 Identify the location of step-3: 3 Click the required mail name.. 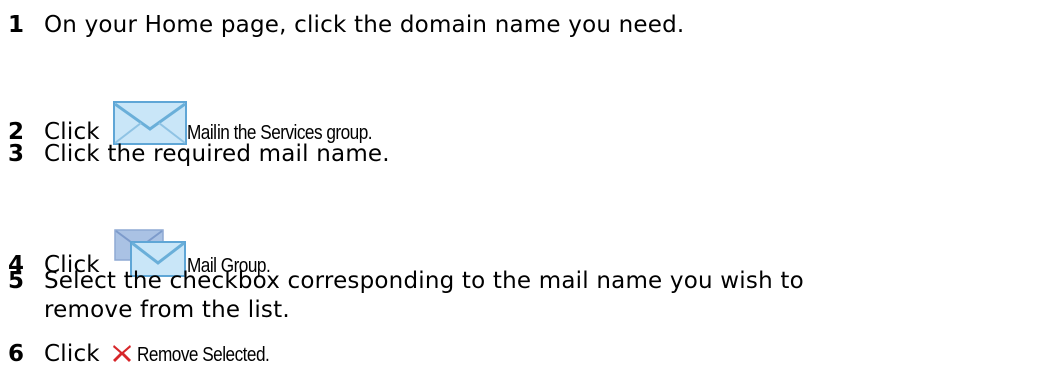
(199, 154).